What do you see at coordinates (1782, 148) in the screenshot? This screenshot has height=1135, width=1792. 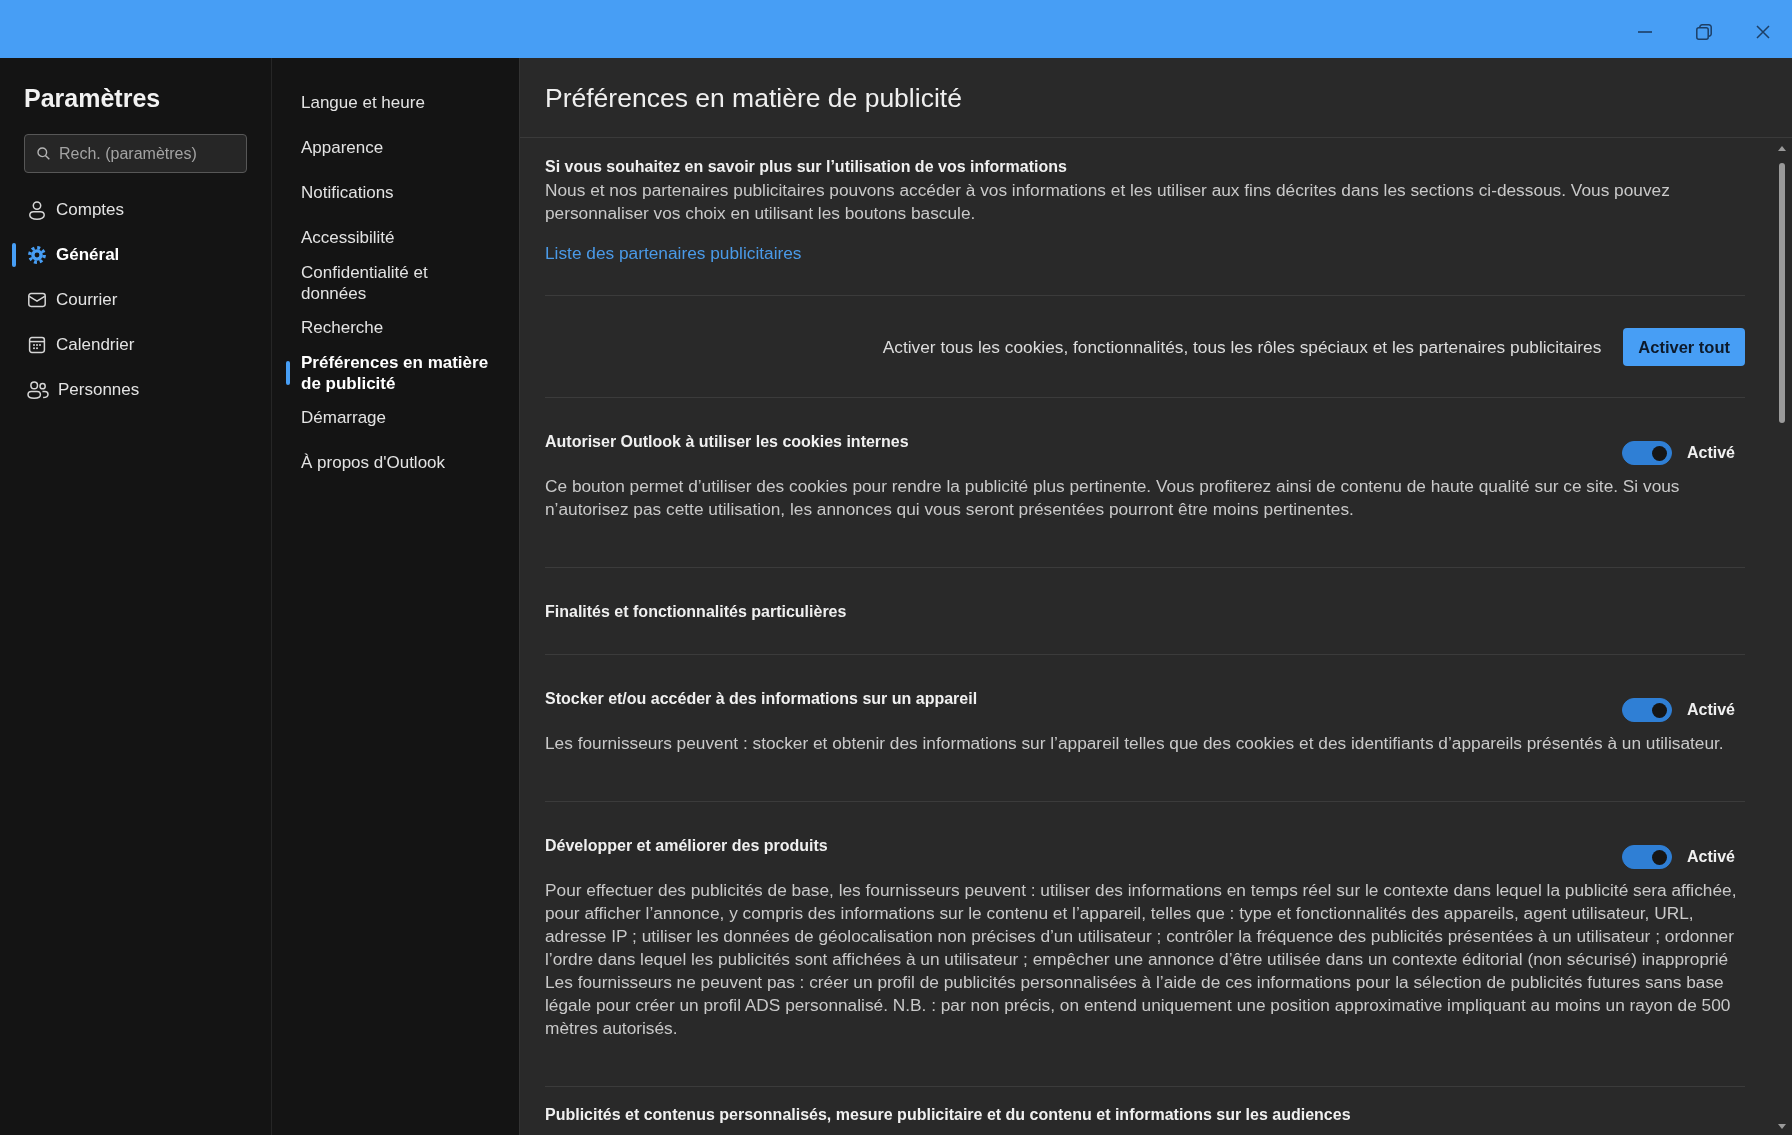 I see `scroll-up-icon` at bounding box center [1782, 148].